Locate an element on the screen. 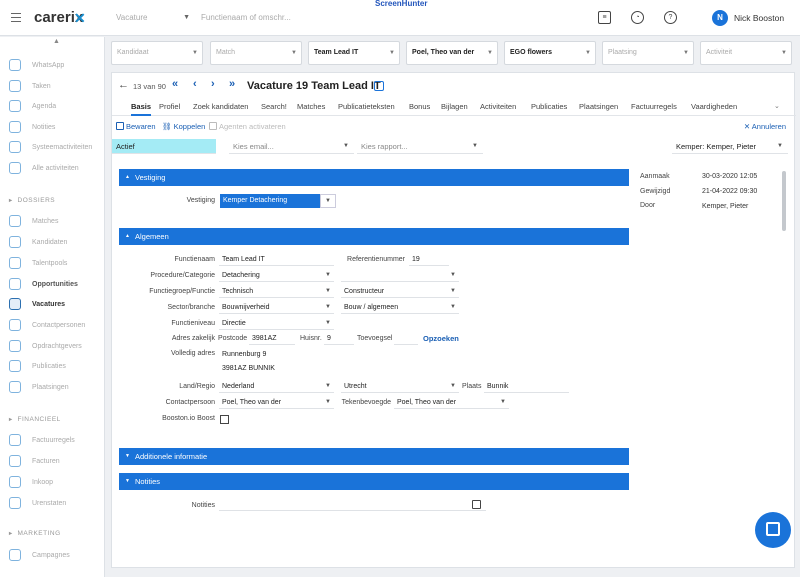  functieniveau-select: Directie ▼ is located at coordinates (276, 323).